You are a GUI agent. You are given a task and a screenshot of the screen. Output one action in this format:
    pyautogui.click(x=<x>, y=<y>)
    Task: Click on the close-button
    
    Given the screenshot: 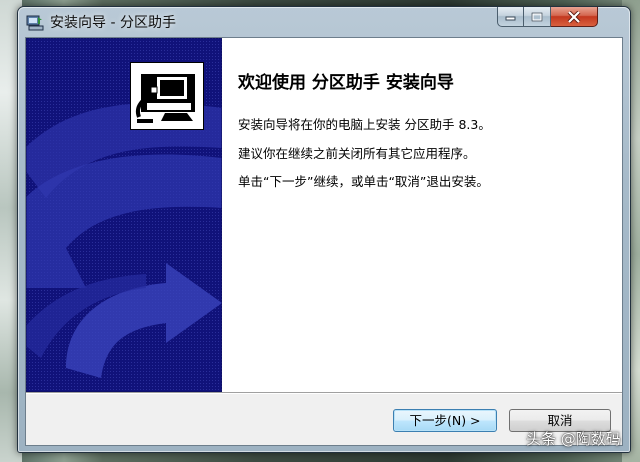 What is the action you would take?
    pyautogui.click(x=574, y=17)
    